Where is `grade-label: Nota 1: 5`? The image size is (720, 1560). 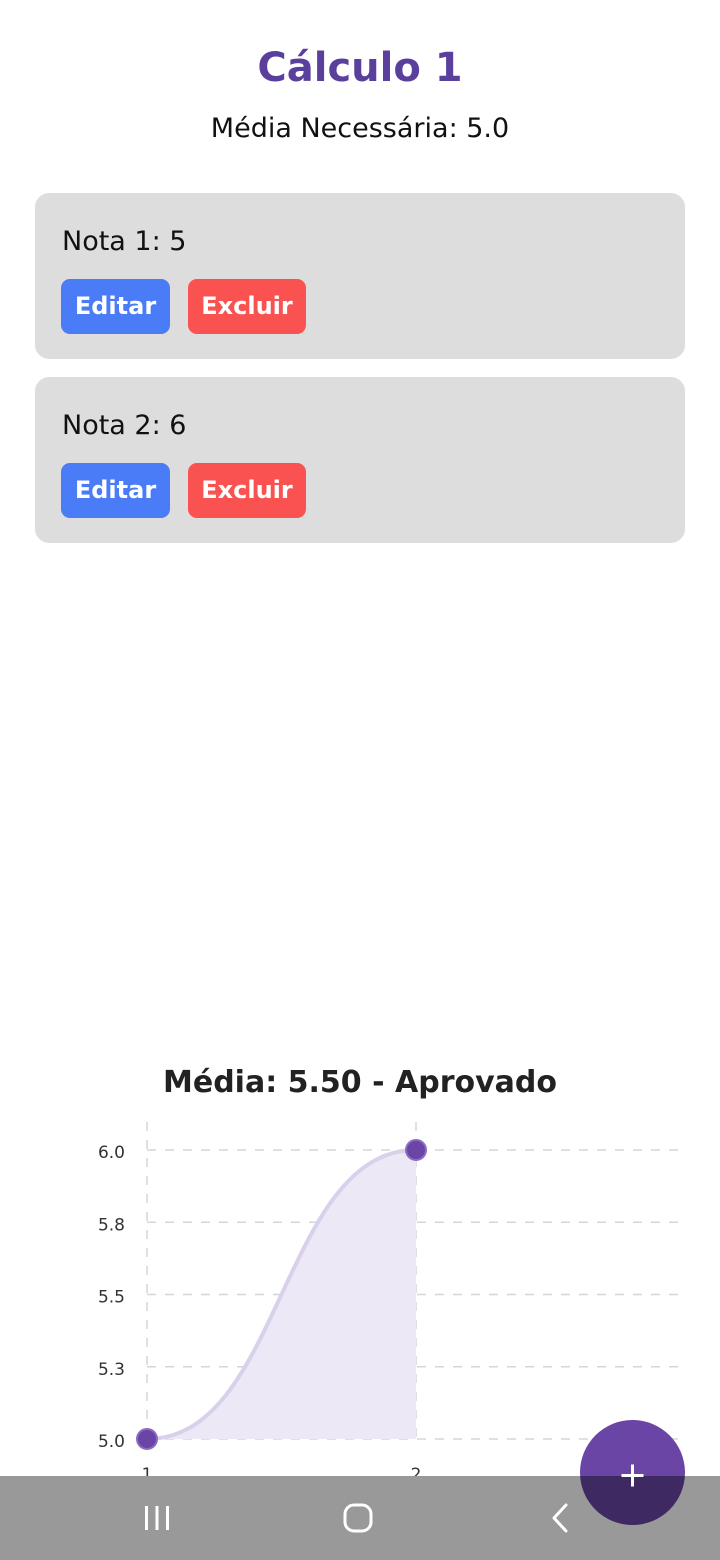 grade-label: Nota 1: 5 is located at coordinates (124, 241).